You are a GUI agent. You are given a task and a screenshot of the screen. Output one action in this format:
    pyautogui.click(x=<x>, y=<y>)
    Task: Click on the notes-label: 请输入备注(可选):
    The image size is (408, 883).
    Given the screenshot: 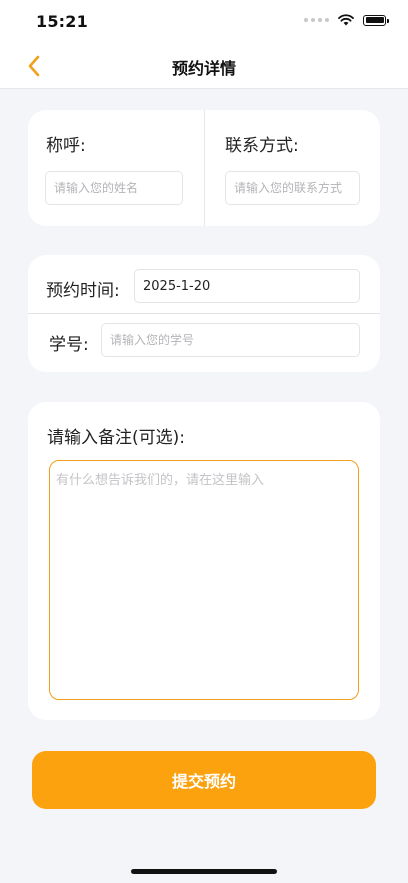 What is the action you would take?
    pyautogui.click(x=116, y=438)
    